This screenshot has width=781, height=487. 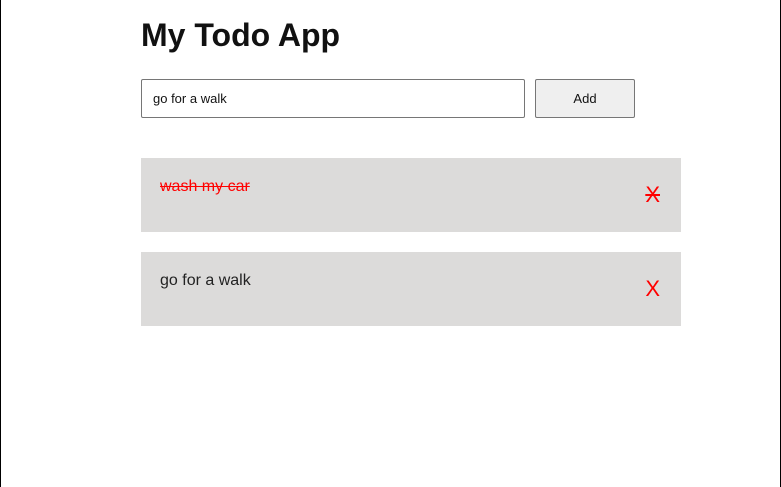 What do you see at coordinates (205, 187) in the screenshot?
I see `todo-item-text: wash my car` at bounding box center [205, 187].